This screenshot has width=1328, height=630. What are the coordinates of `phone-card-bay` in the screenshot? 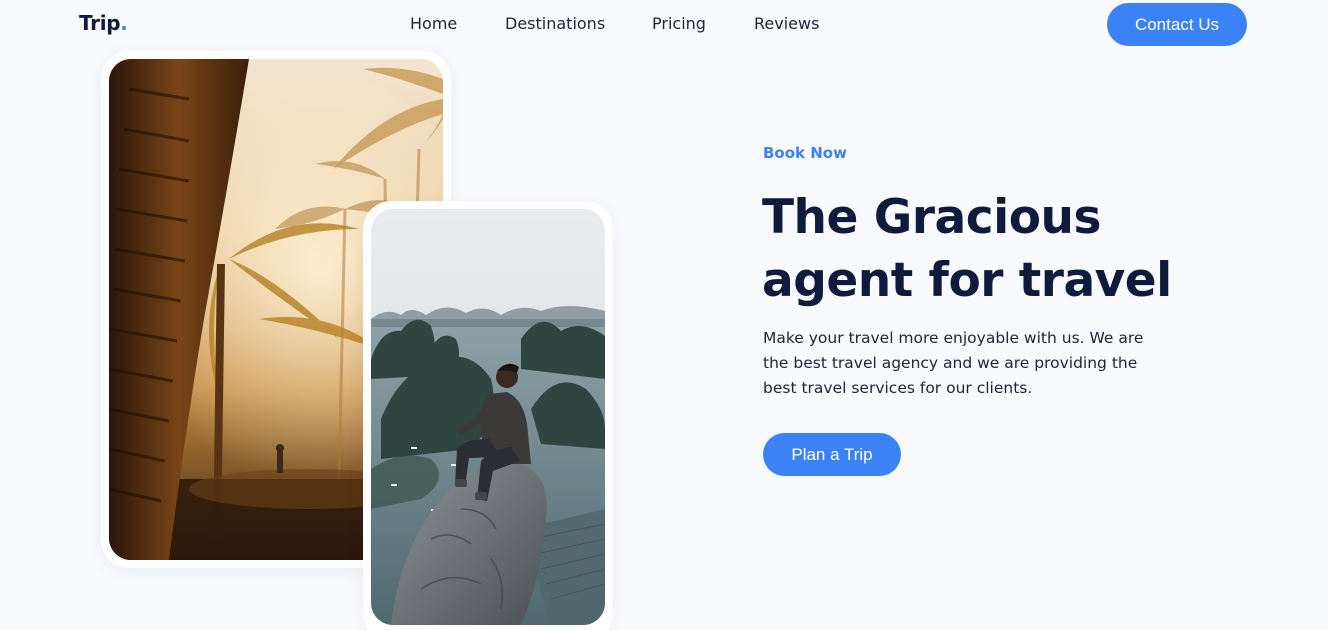 It's located at (488, 415).